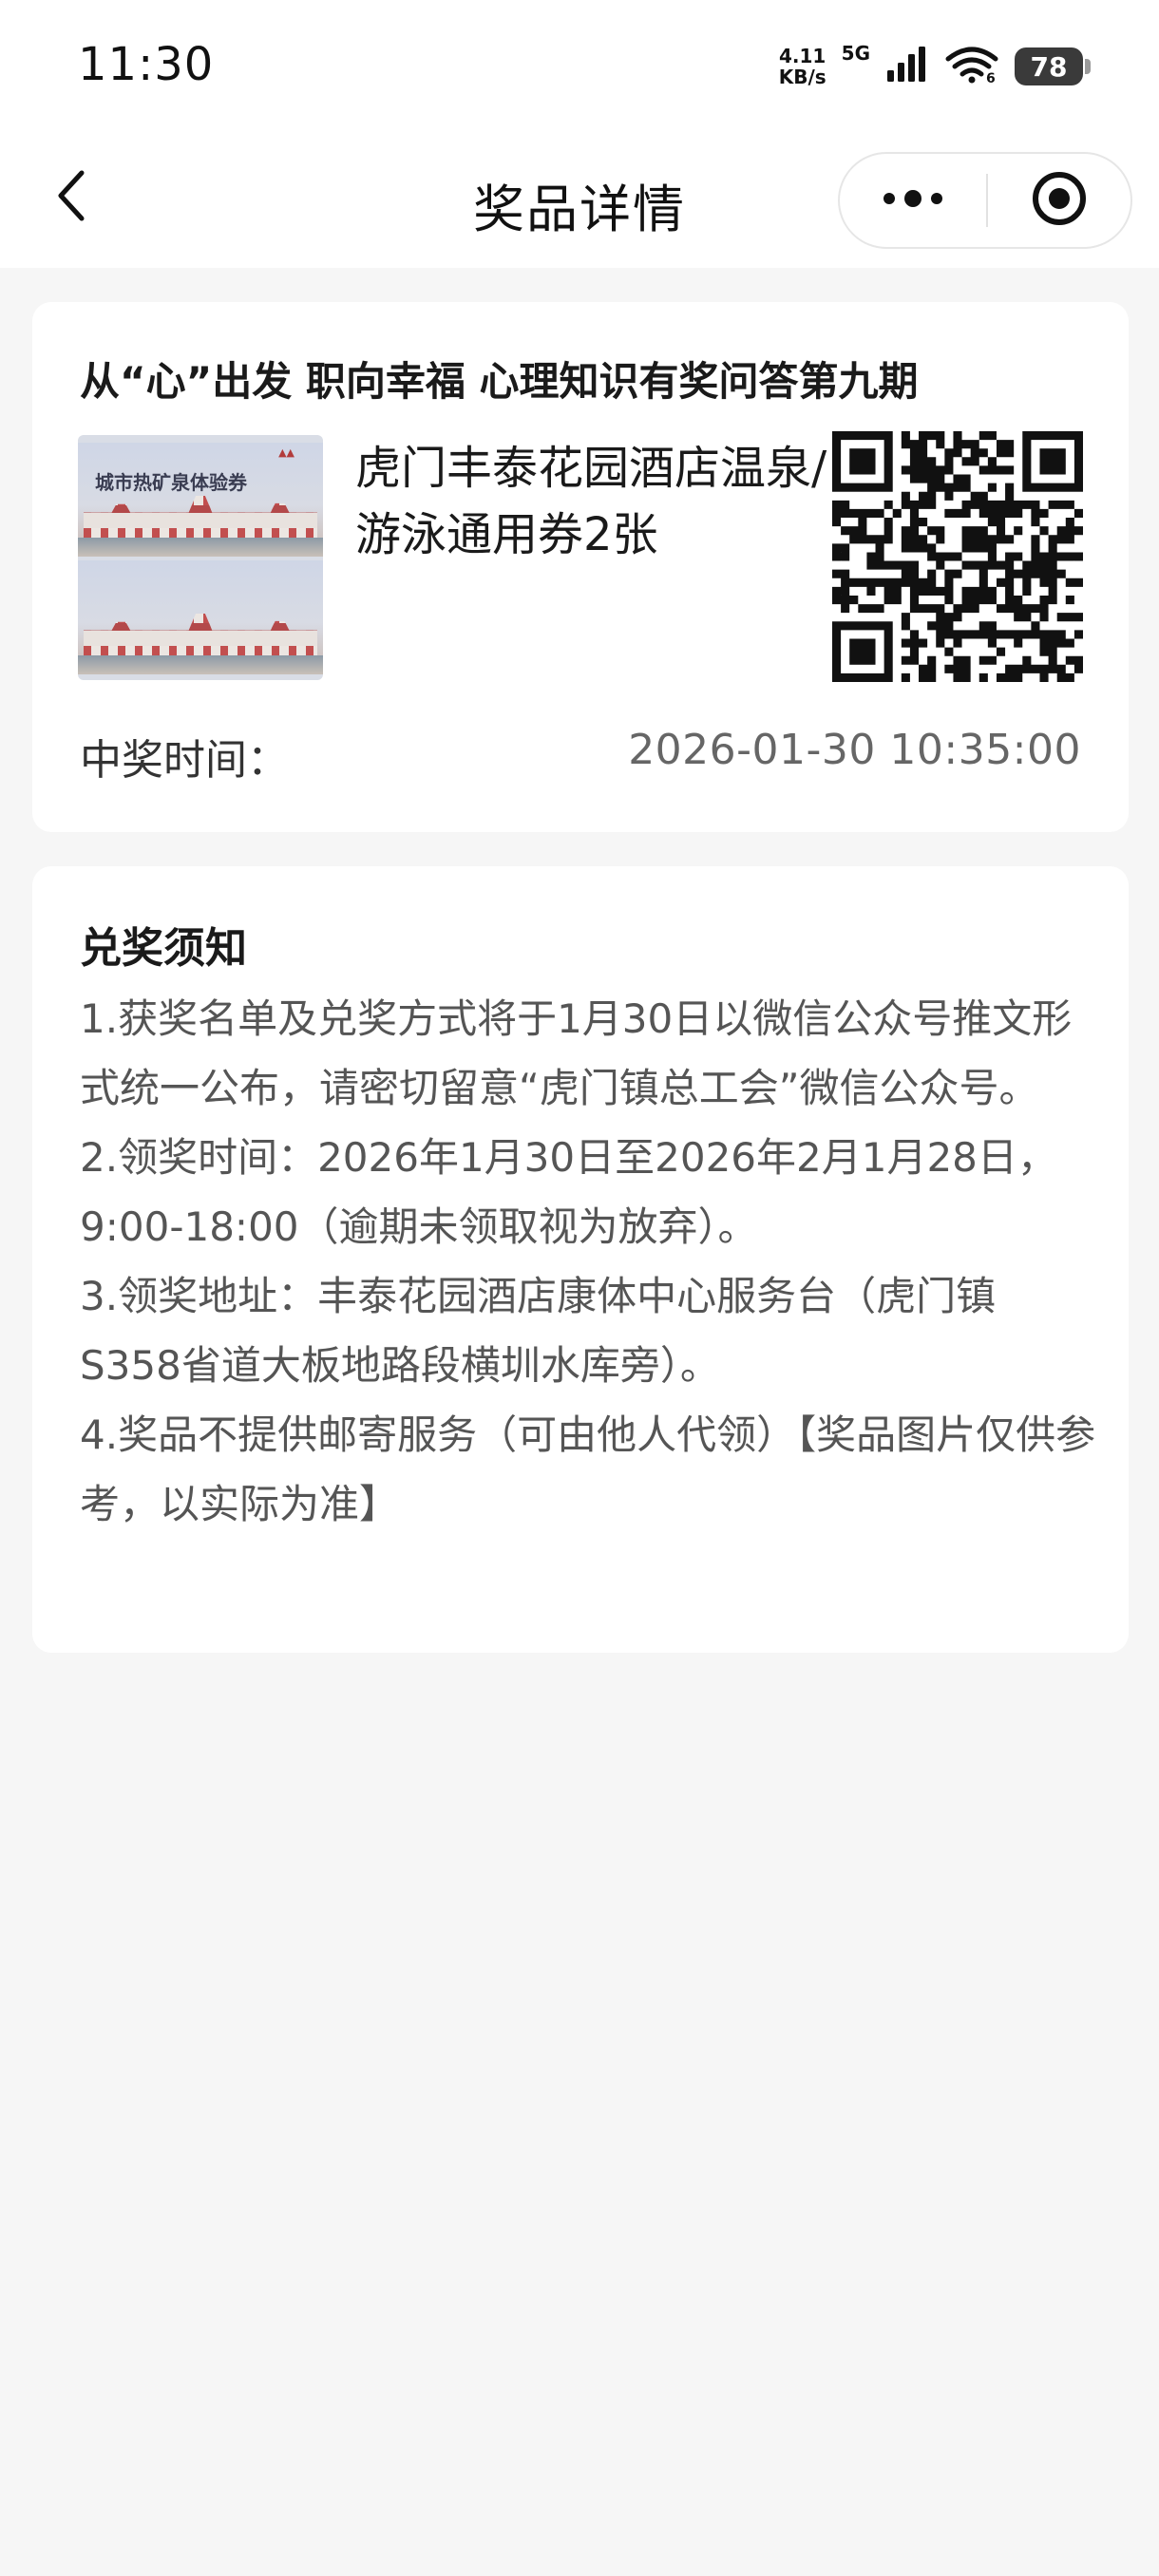  I want to click on qr-code, so click(957, 556).